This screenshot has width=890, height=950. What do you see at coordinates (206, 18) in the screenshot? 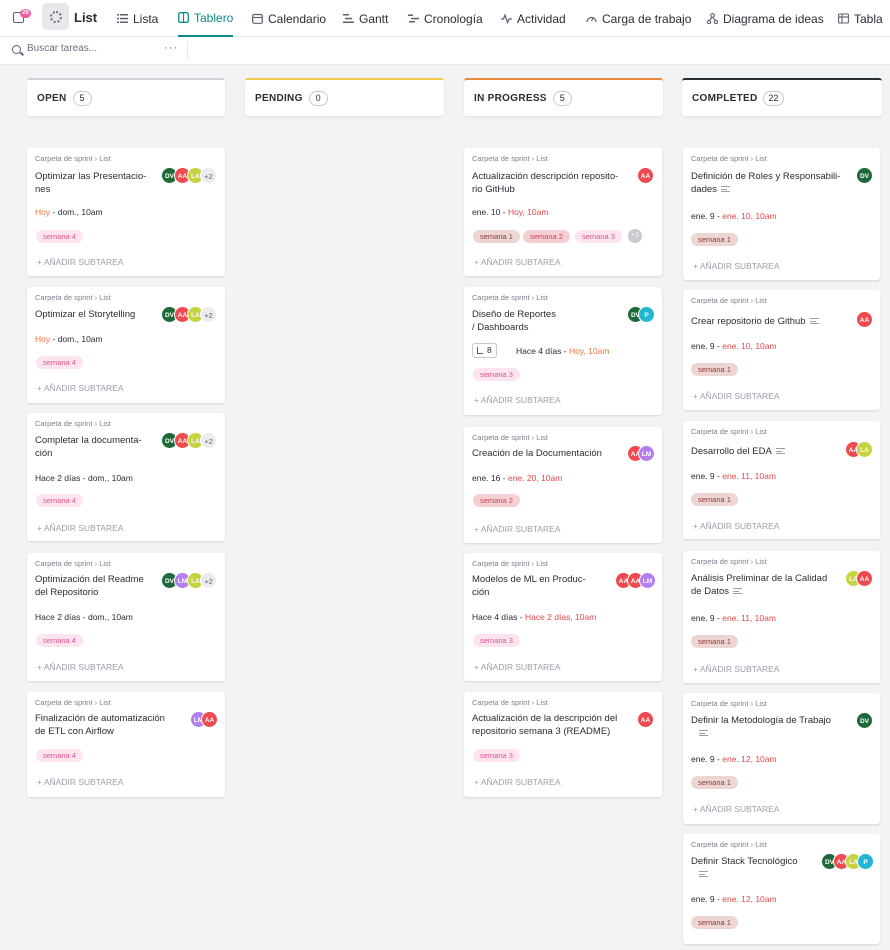
I see `tab-tablero: Tablero` at bounding box center [206, 18].